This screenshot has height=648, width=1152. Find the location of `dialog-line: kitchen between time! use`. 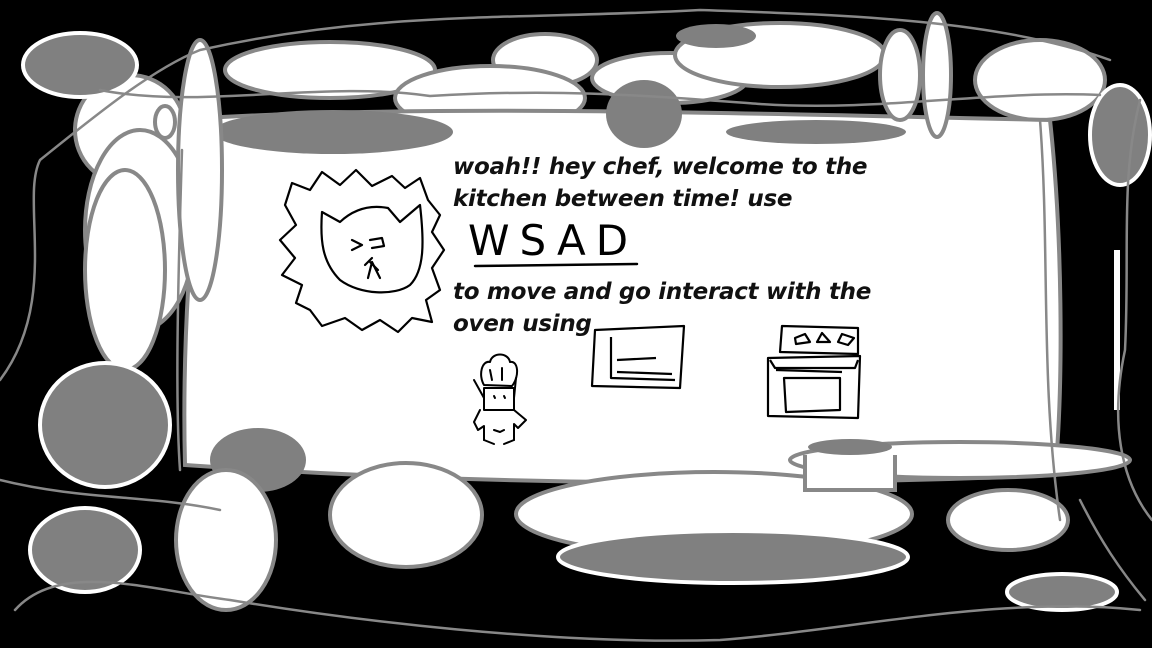

dialog-line: kitchen between time! use is located at coordinates (623, 199).